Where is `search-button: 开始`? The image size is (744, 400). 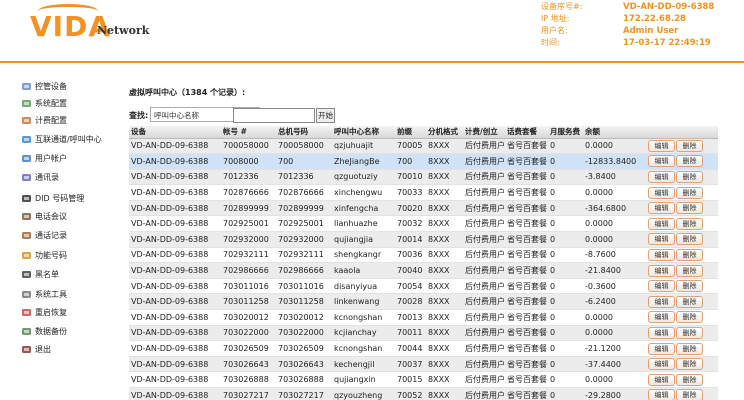 search-button: 开始 is located at coordinates (325, 115).